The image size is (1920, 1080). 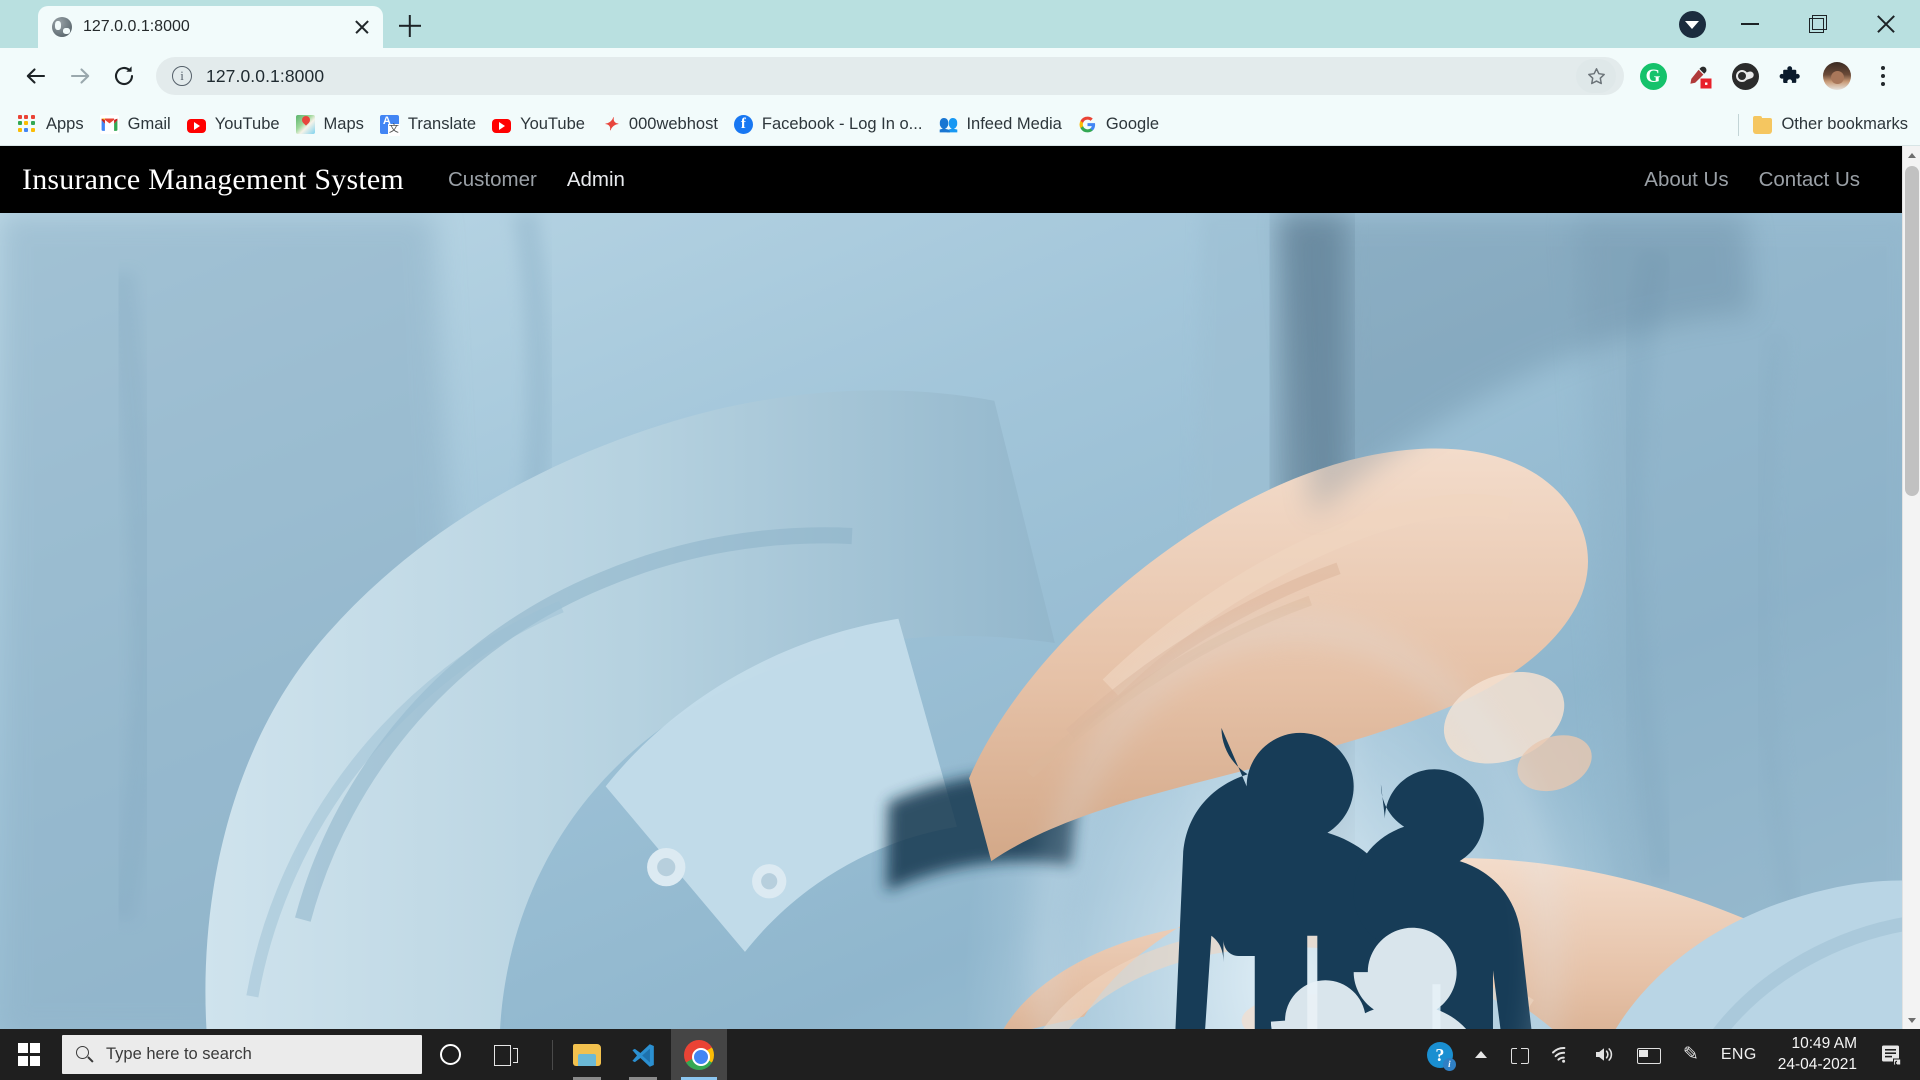 I want to click on google-chrome-button, so click(x=699, y=1054).